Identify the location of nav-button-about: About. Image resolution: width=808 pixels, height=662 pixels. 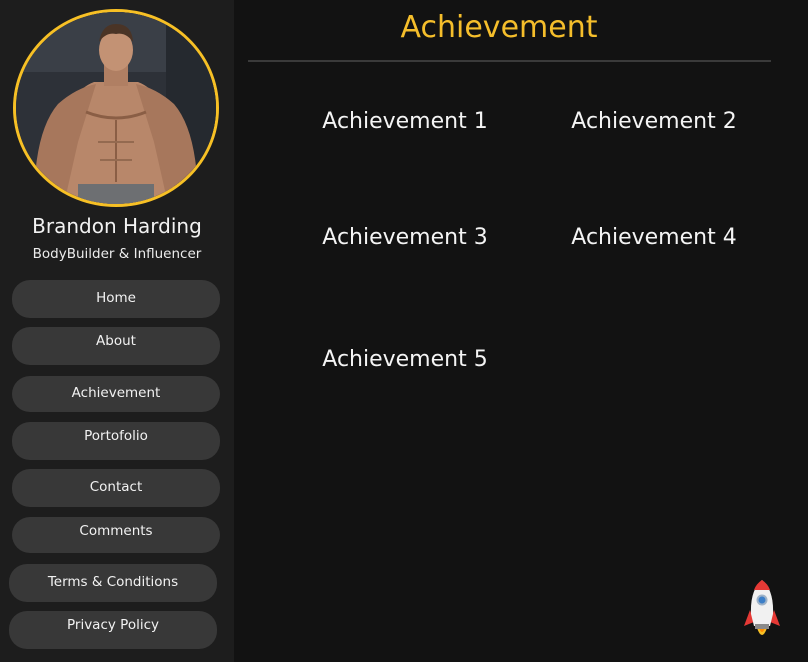
(116, 346).